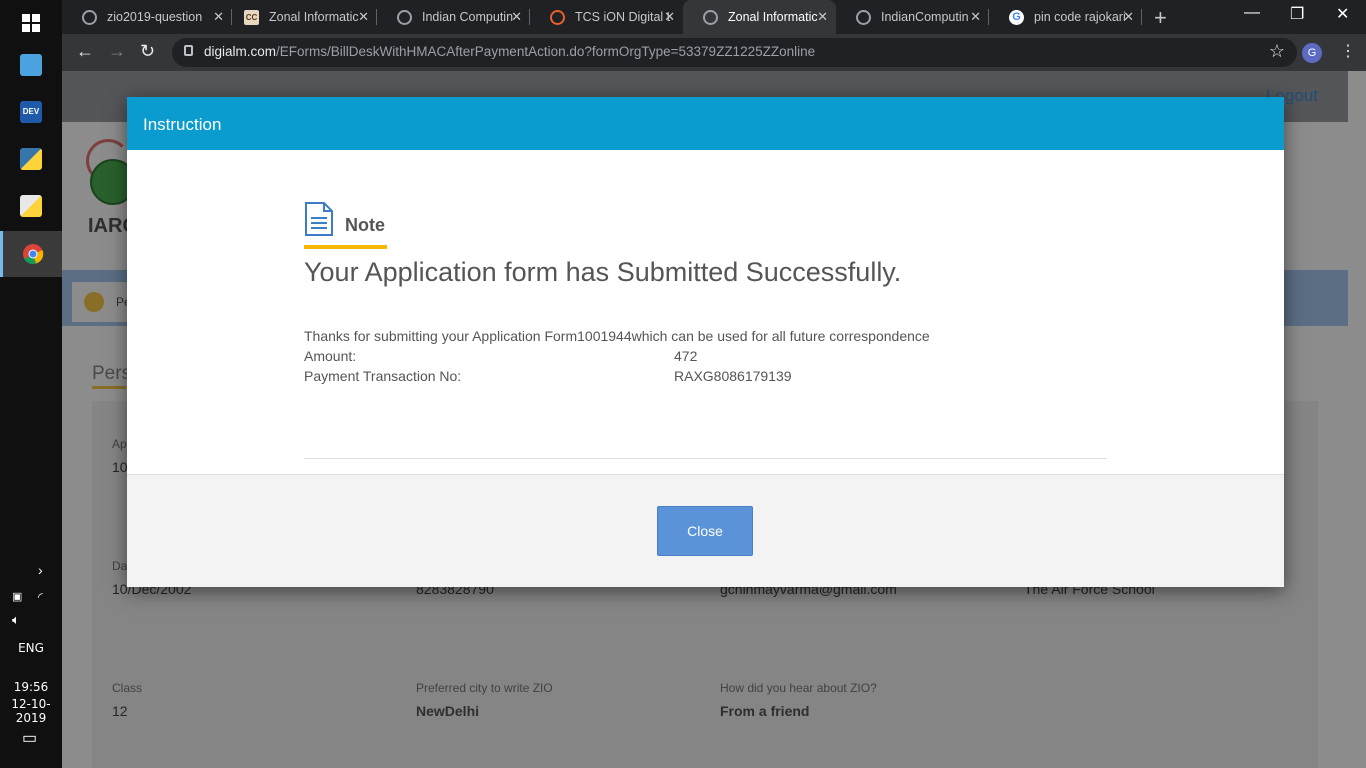 The image size is (1366, 768). What do you see at coordinates (40, 570) in the screenshot?
I see `show-hidden-icons-chevron-icon: ›` at bounding box center [40, 570].